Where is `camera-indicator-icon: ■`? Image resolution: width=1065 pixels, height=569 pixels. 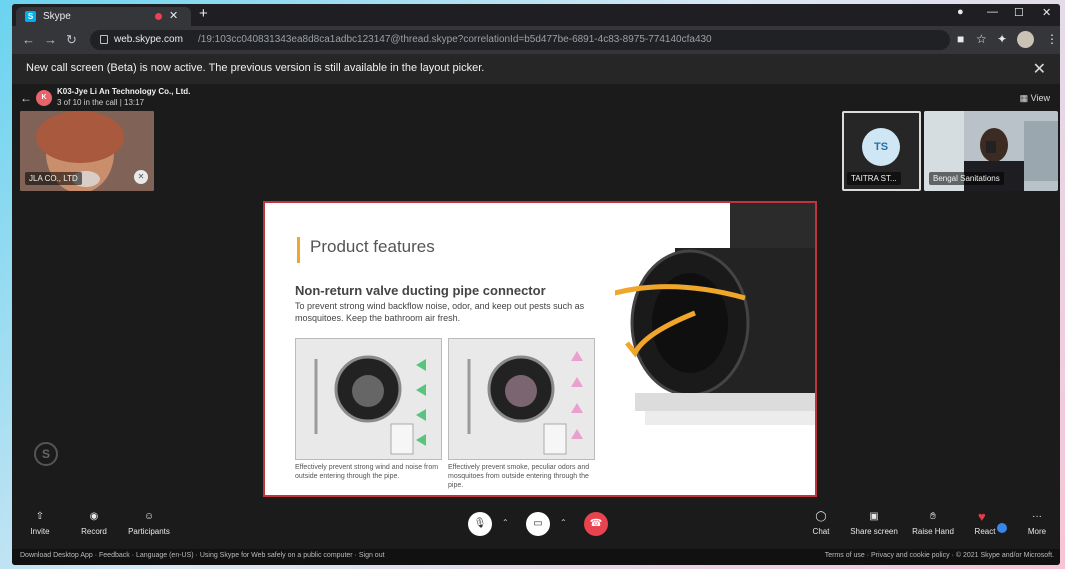 camera-indicator-icon: ■ is located at coordinates (960, 39).